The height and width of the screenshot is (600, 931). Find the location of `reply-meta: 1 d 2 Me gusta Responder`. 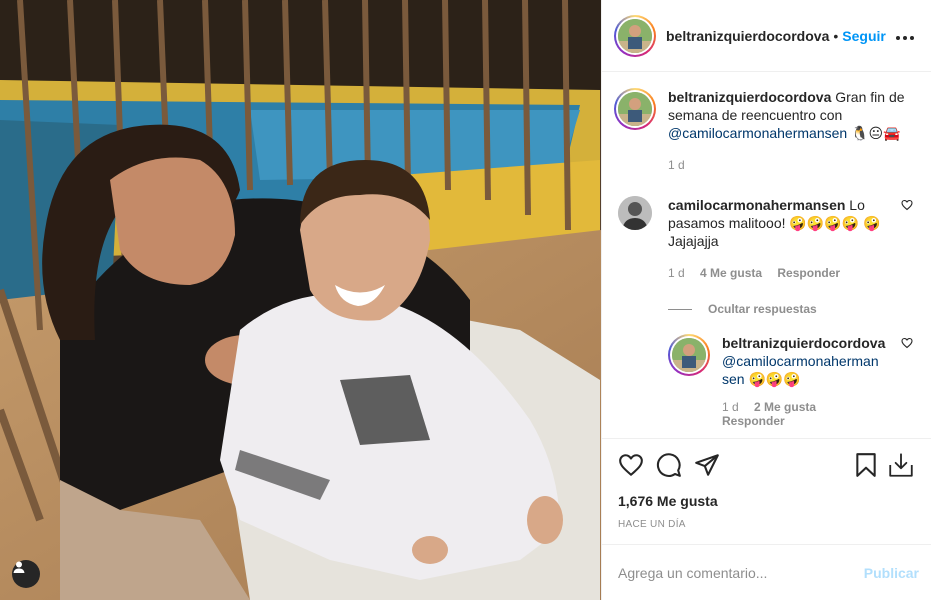

reply-meta: 1 d 2 Me gusta Responder is located at coordinates (806, 414).